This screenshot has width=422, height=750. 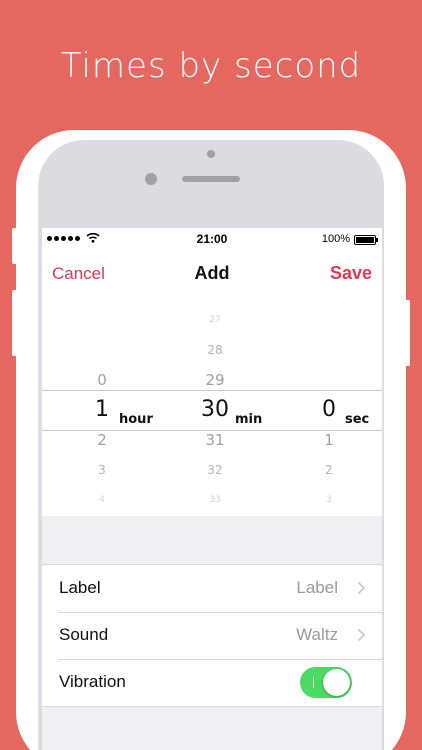 I want to click on settings-row-sound: Sound Waltz, so click(x=212, y=635).